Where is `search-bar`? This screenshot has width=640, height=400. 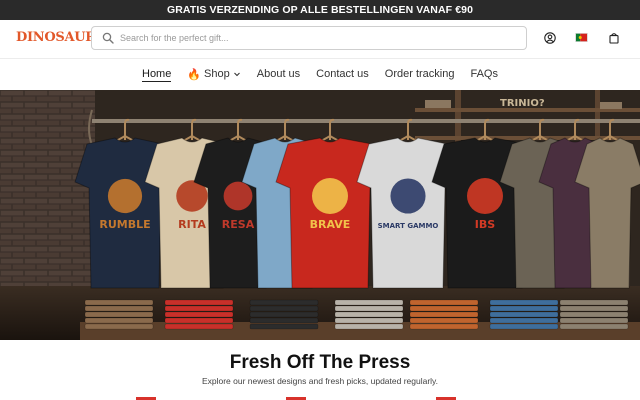 search-bar is located at coordinates (309, 38).